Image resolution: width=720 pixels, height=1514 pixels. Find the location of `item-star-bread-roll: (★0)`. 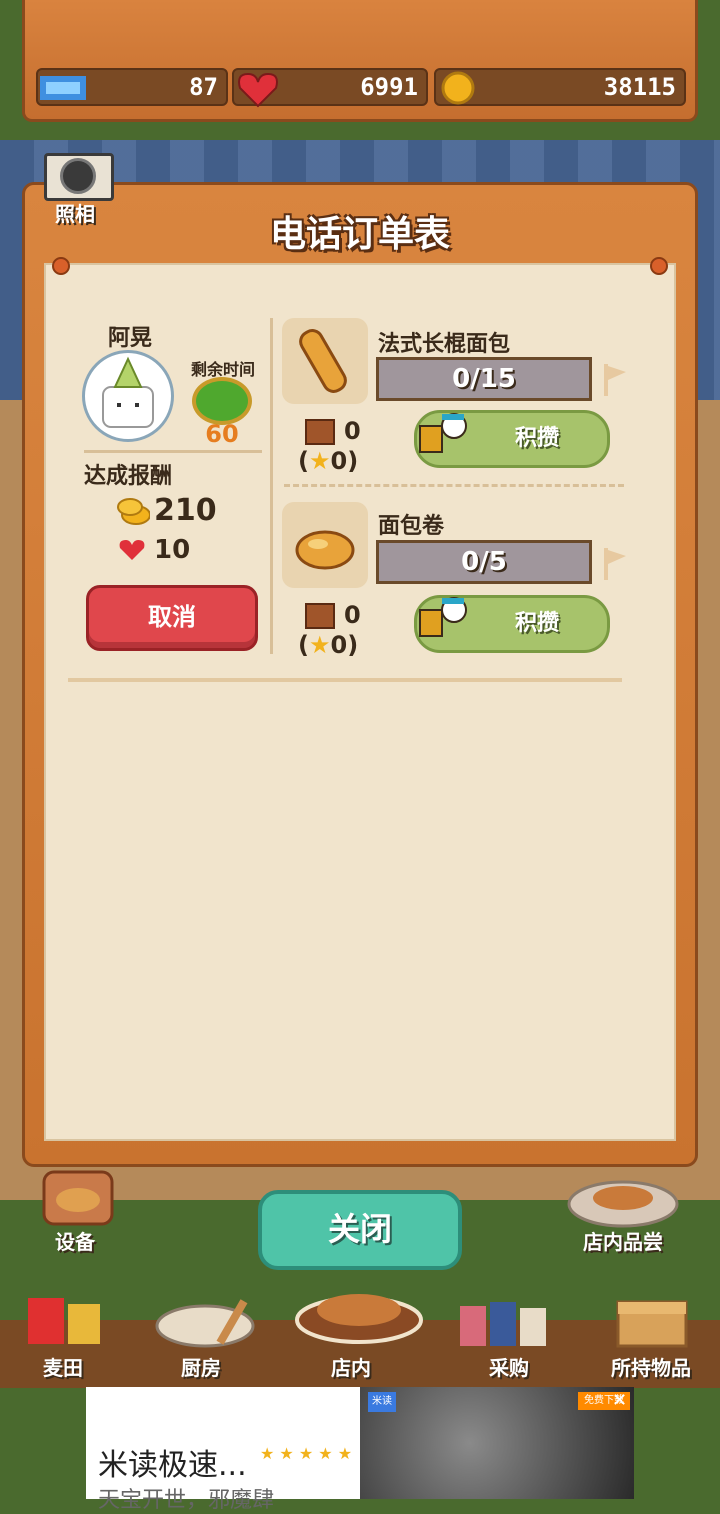

item-star-bread-roll: (★0) is located at coordinates (328, 645).